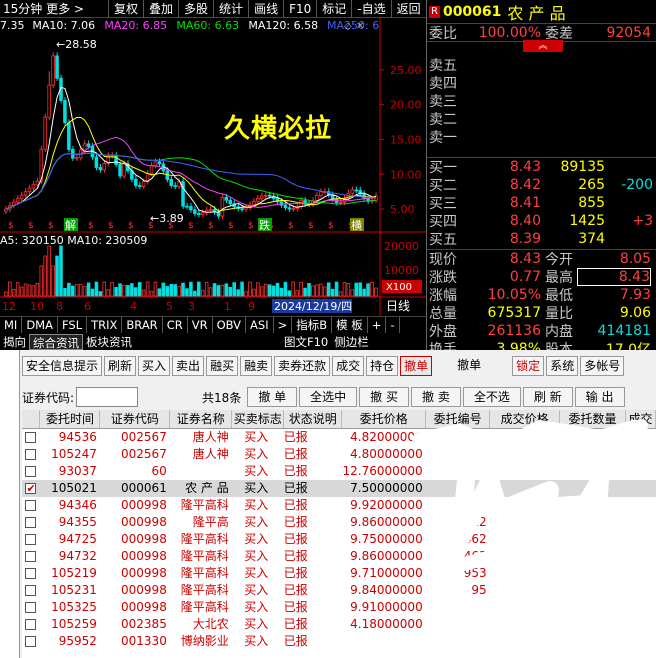 The width and height of the screenshot is (656, 658). I want to click on info-tab-2: 板块资讯, so click(109, 342).